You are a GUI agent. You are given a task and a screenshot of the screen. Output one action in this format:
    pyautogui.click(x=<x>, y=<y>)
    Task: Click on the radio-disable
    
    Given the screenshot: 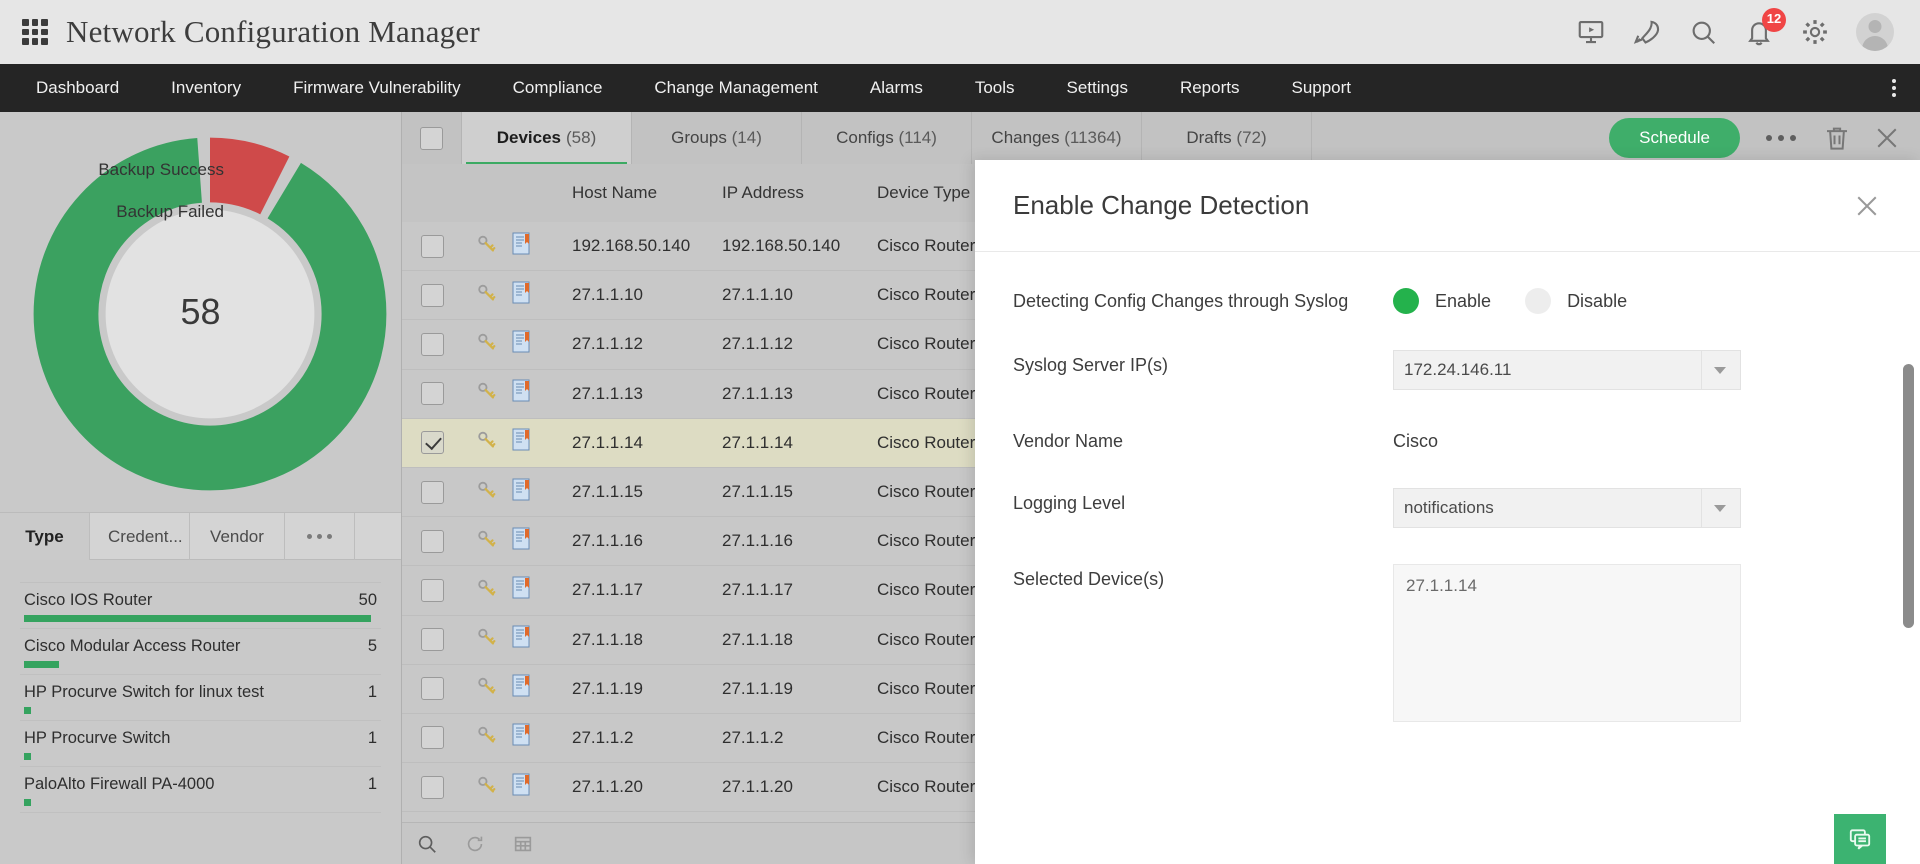 What is the action you would take?
    pyautogui.click(x=1538, y=301)
    